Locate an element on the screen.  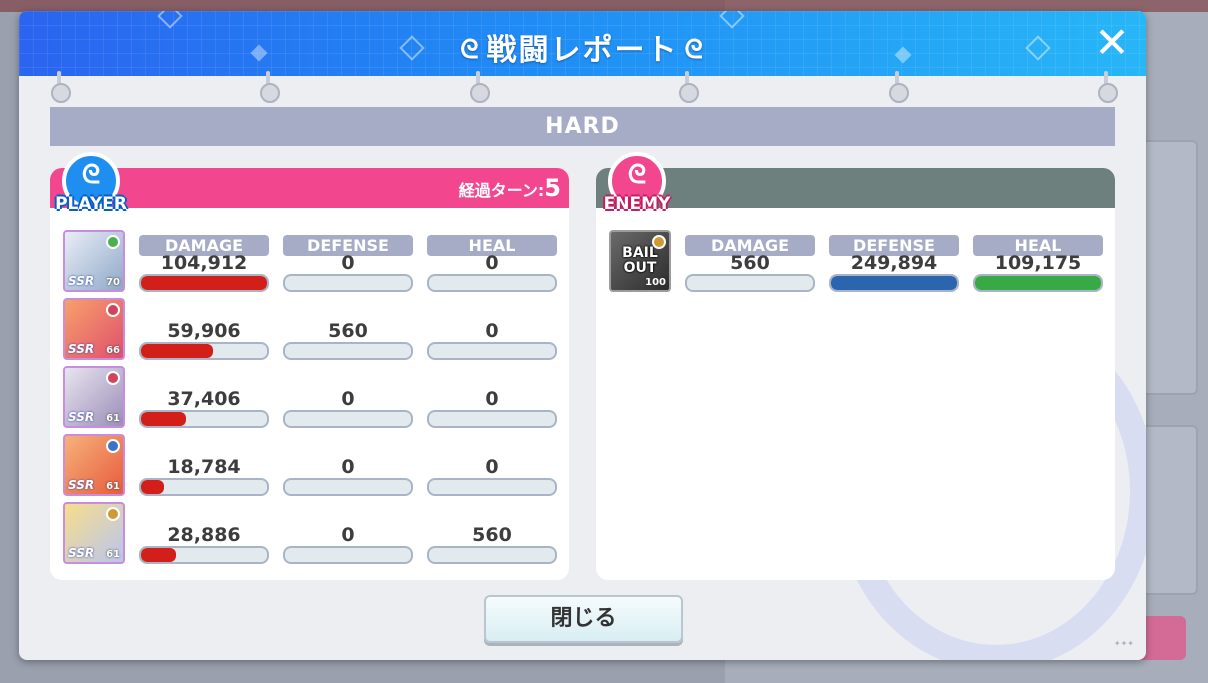
damage-stat: 37,406 is located at coordinates (204, 397).